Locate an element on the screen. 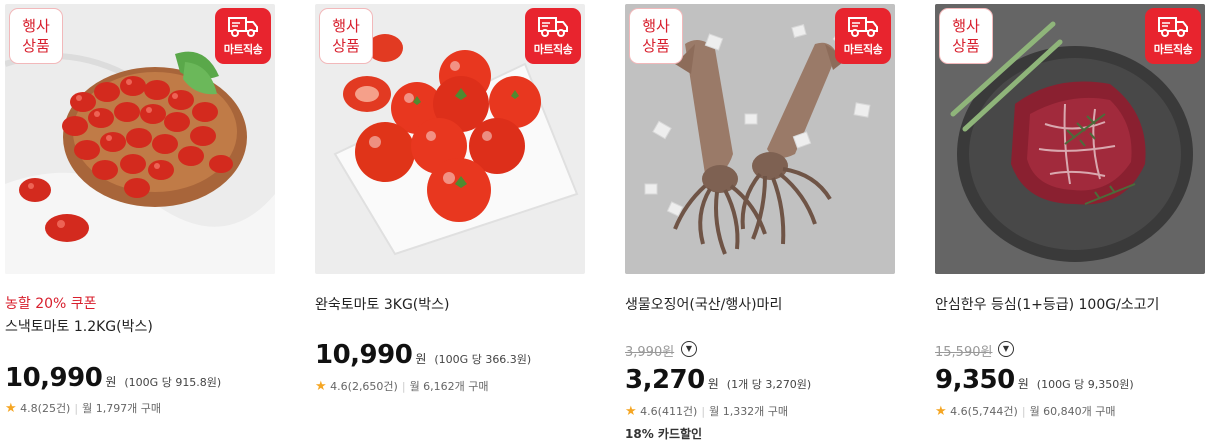  original-price-row: 3,990원 ▼ is located at coordinates (661, 350).